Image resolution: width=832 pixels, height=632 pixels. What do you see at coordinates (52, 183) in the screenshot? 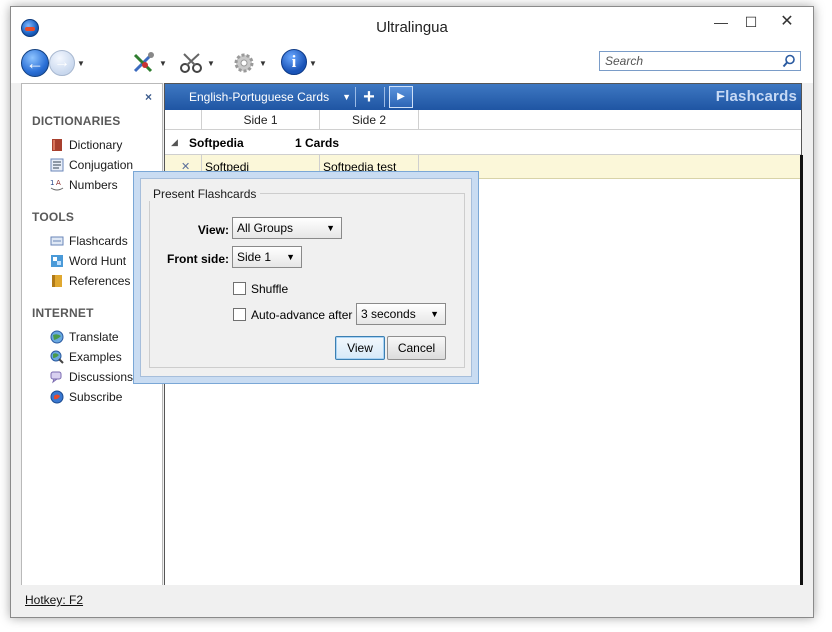
I see `svg-text: 1` at bounding box center [52, 183].